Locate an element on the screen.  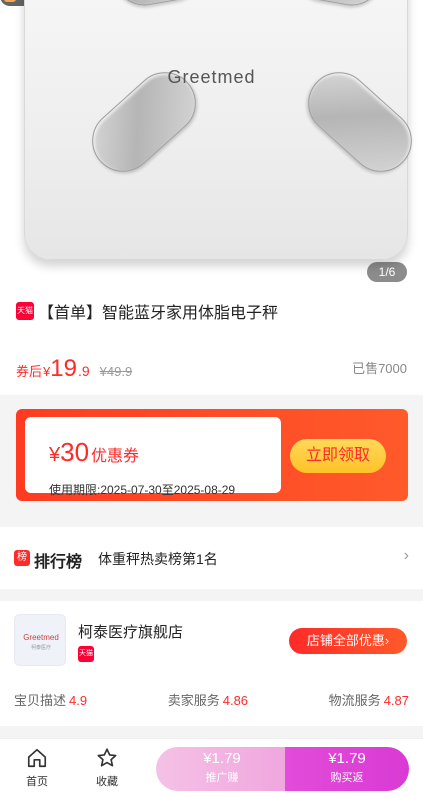
shop-logo: Greetmed 柯泰医疗 is located at coordinates (40, 640).